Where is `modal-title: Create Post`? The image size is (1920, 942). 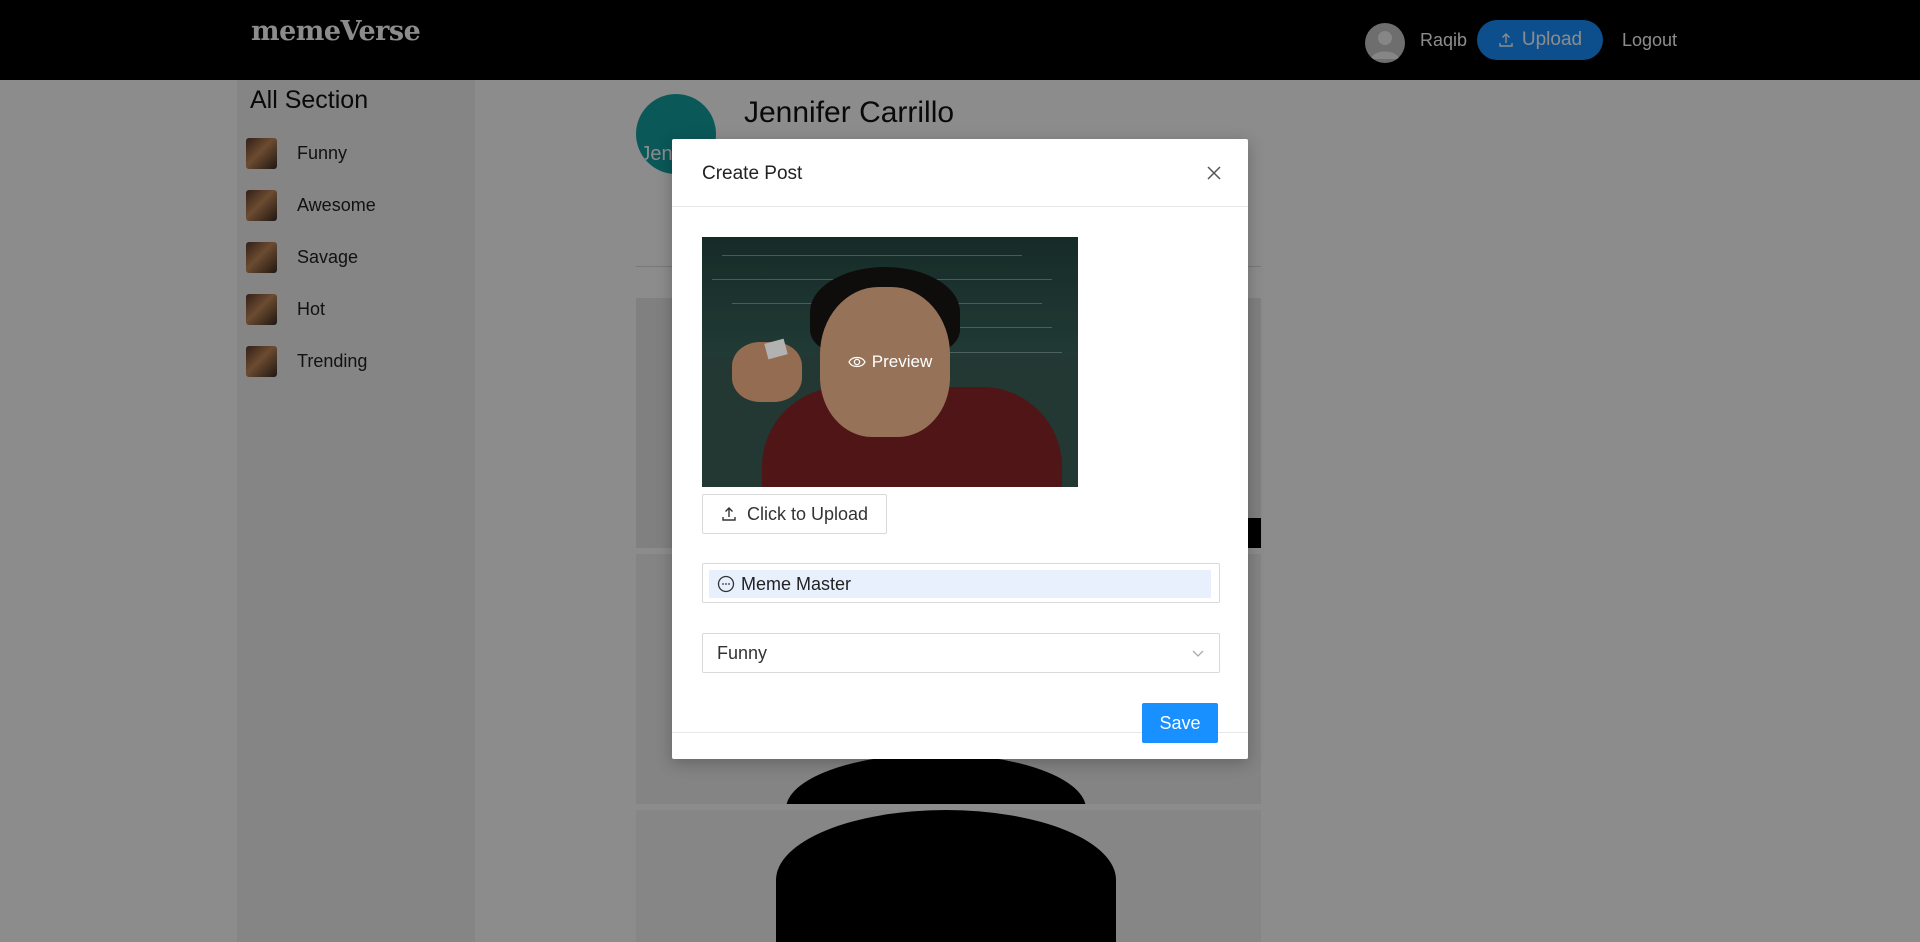
modal-title: Create Post is located at coordinates (752, 173).